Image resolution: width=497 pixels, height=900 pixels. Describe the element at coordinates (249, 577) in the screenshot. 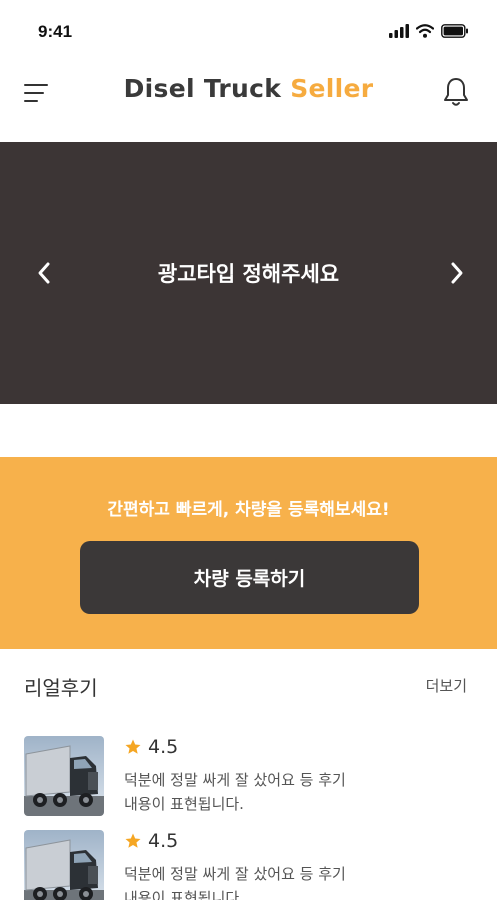

I see `register-vehicle-button: 차량 등록하기` at that location.